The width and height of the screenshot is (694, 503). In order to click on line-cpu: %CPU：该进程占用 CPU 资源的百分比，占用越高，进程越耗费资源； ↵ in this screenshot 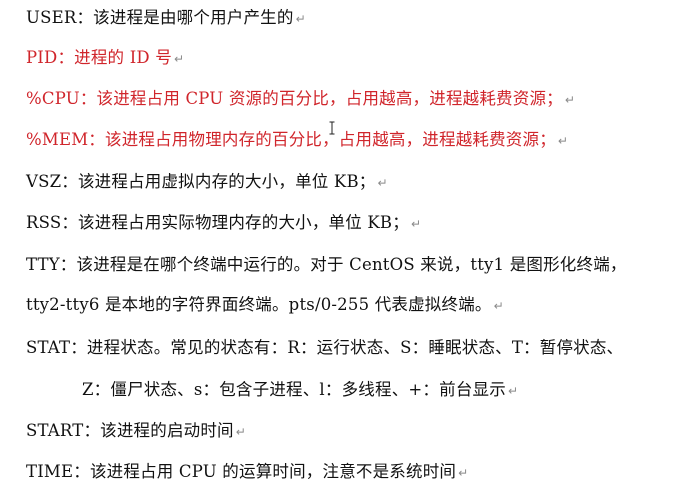, I will do `click(300, 99)`.